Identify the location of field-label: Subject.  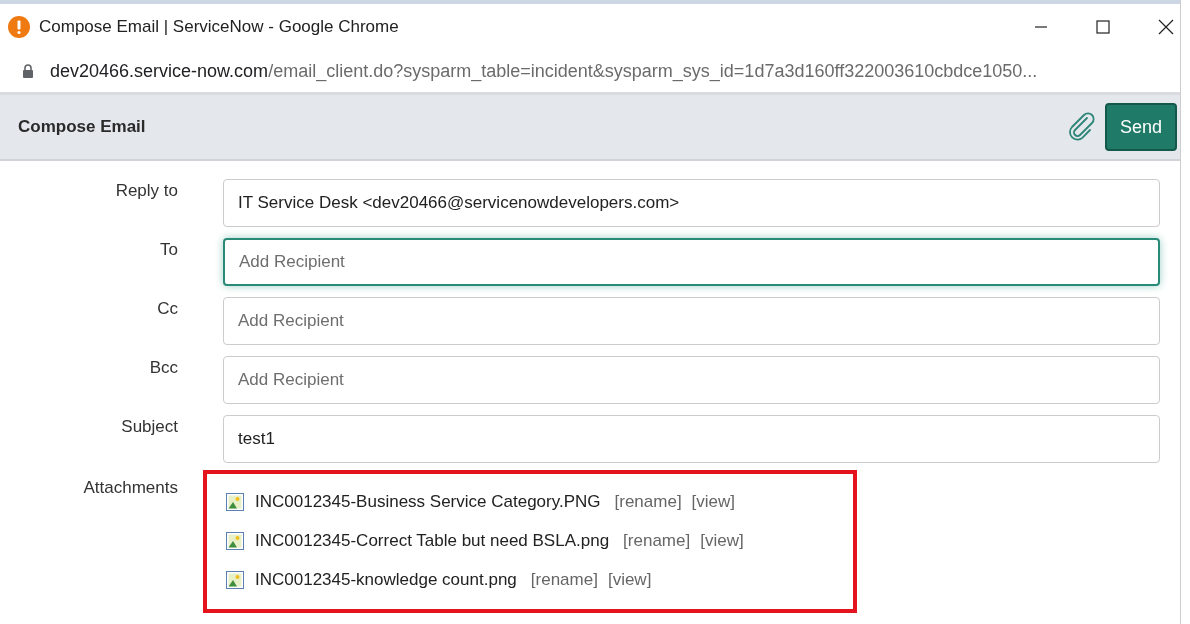
(149, 426).